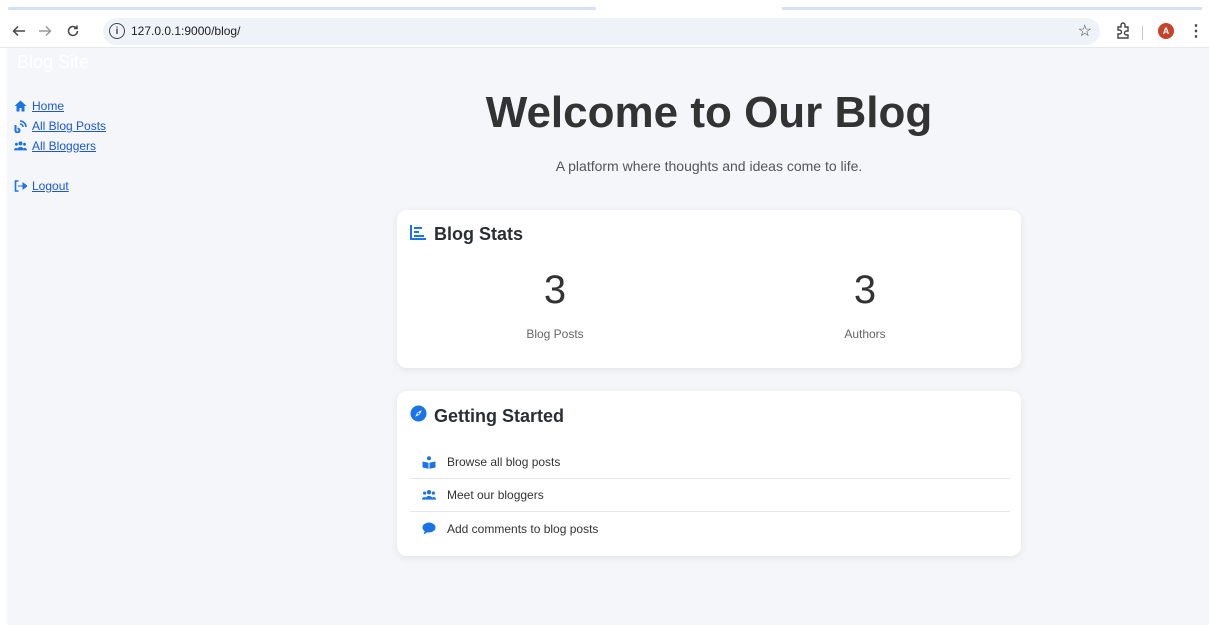 The width and height of the screenshot is (1209, 625). What do you see at coordinates (710, 462) in the screenshot?
I see `list-item: Browse all blog posts` at bounding box center [710, 462].